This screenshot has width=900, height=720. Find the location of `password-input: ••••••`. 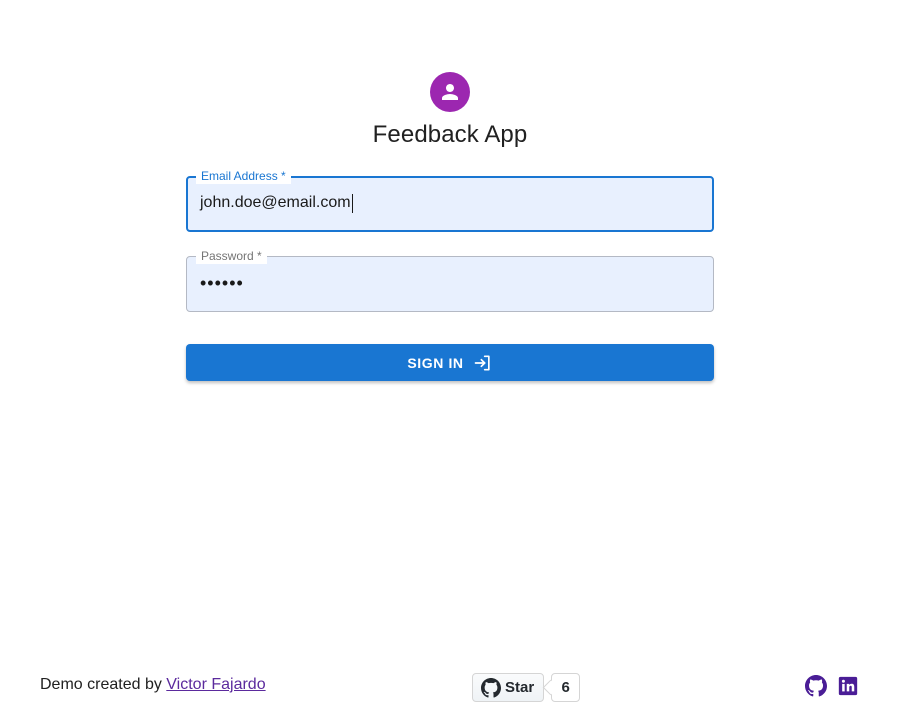

password-input: •••••• is located at coordinates (222, 283).